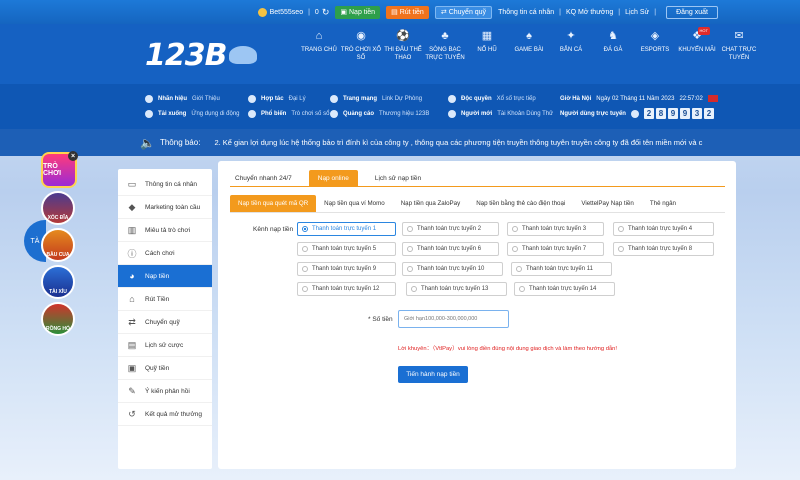  I want to click on payment-option: Thanh toán trực tuyến 2, so click(450, 229).